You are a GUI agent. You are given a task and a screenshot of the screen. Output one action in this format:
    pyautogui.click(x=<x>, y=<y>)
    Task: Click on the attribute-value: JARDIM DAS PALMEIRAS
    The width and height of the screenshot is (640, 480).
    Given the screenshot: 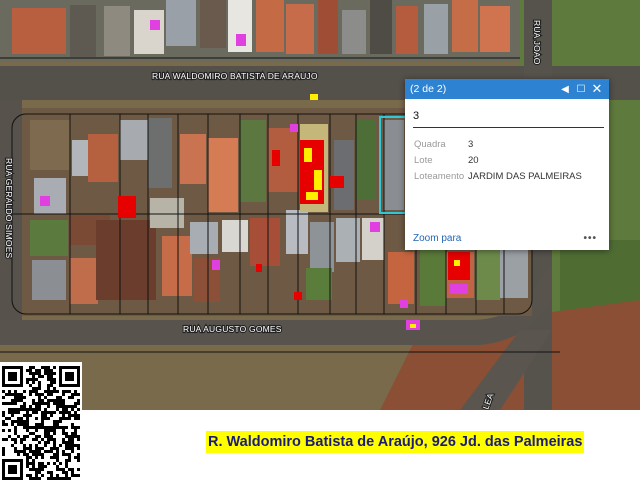 What is the action you would take?
    pyautogui.click(x=525, y=176)
    